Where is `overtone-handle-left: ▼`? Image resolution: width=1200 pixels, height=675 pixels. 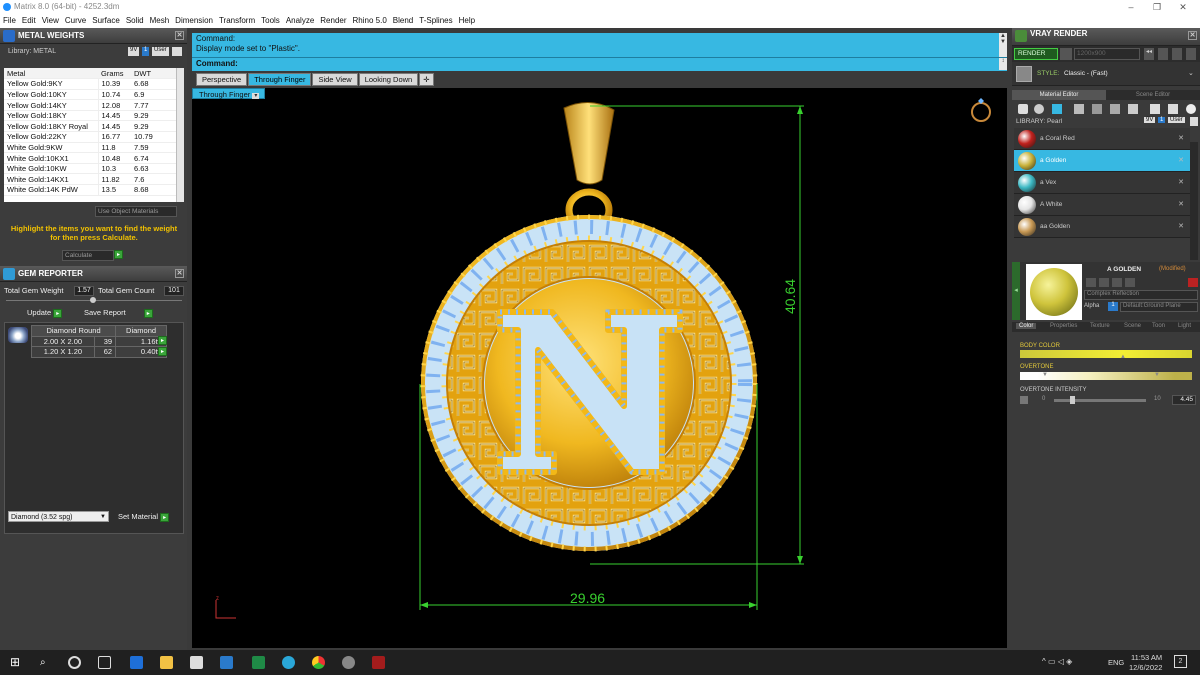 overtone-handle-left: ▼ is located at coordinates (1045, 375).